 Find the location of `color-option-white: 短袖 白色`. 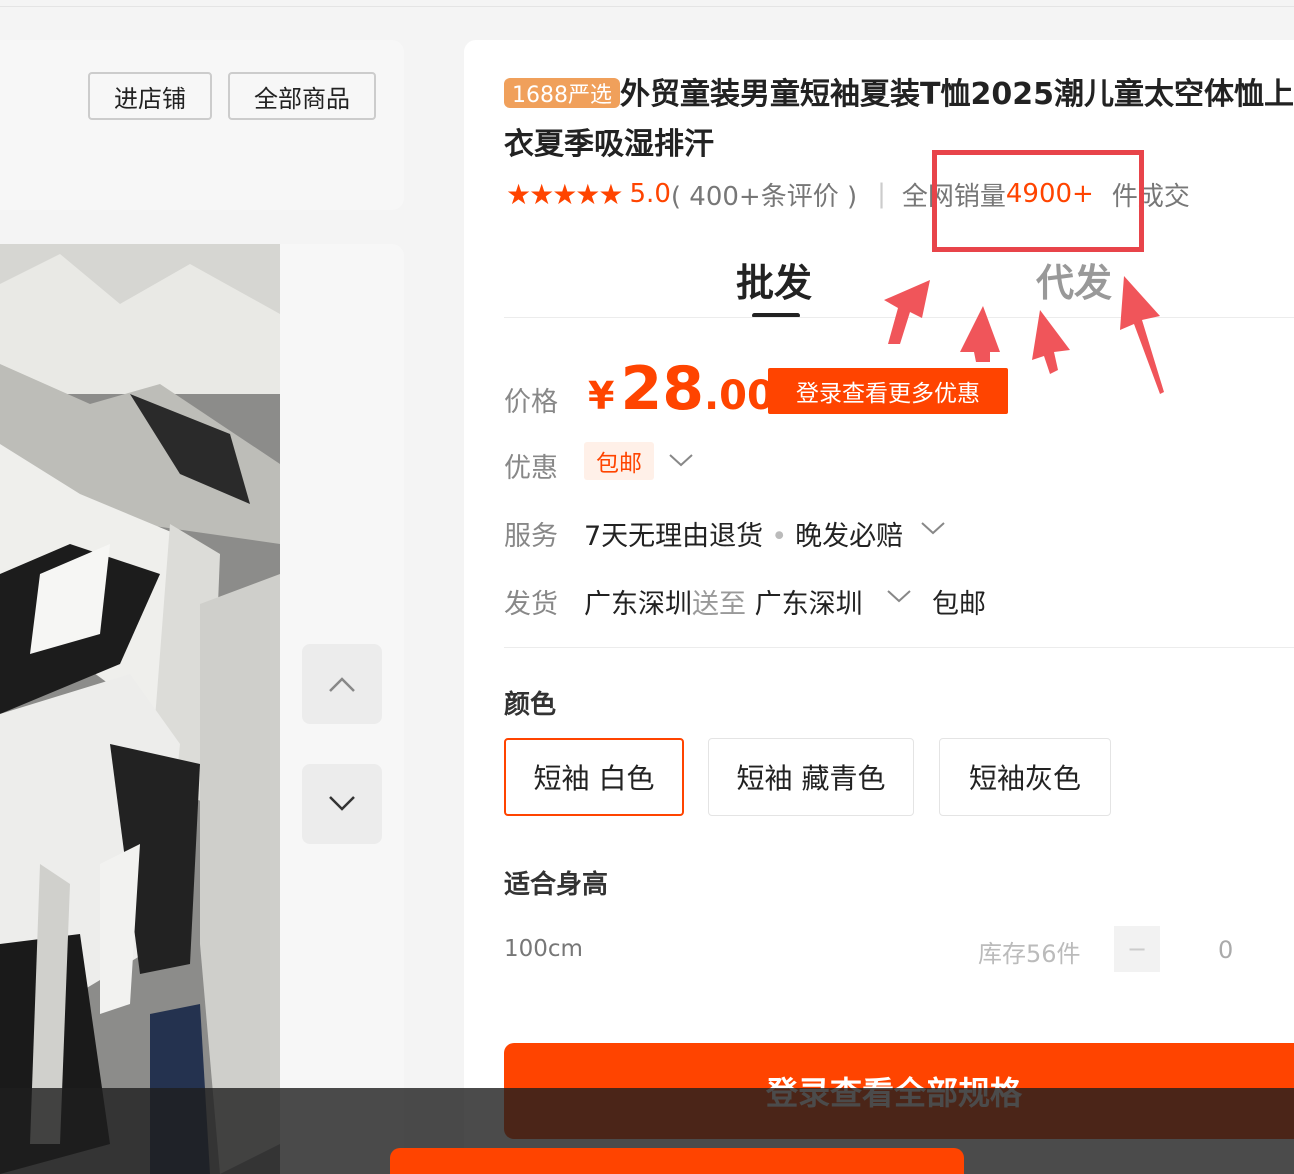

color-option-white: 短袖 白色 is located at coordinates (594, 777).